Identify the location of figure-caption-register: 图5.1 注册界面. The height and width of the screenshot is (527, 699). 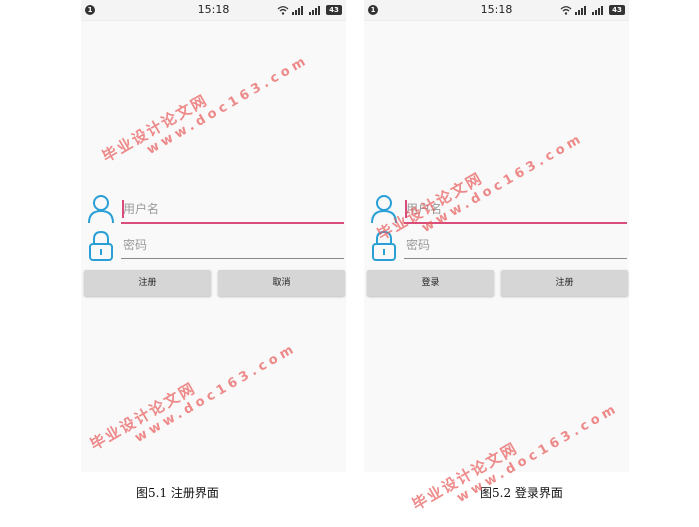
(177, 493).